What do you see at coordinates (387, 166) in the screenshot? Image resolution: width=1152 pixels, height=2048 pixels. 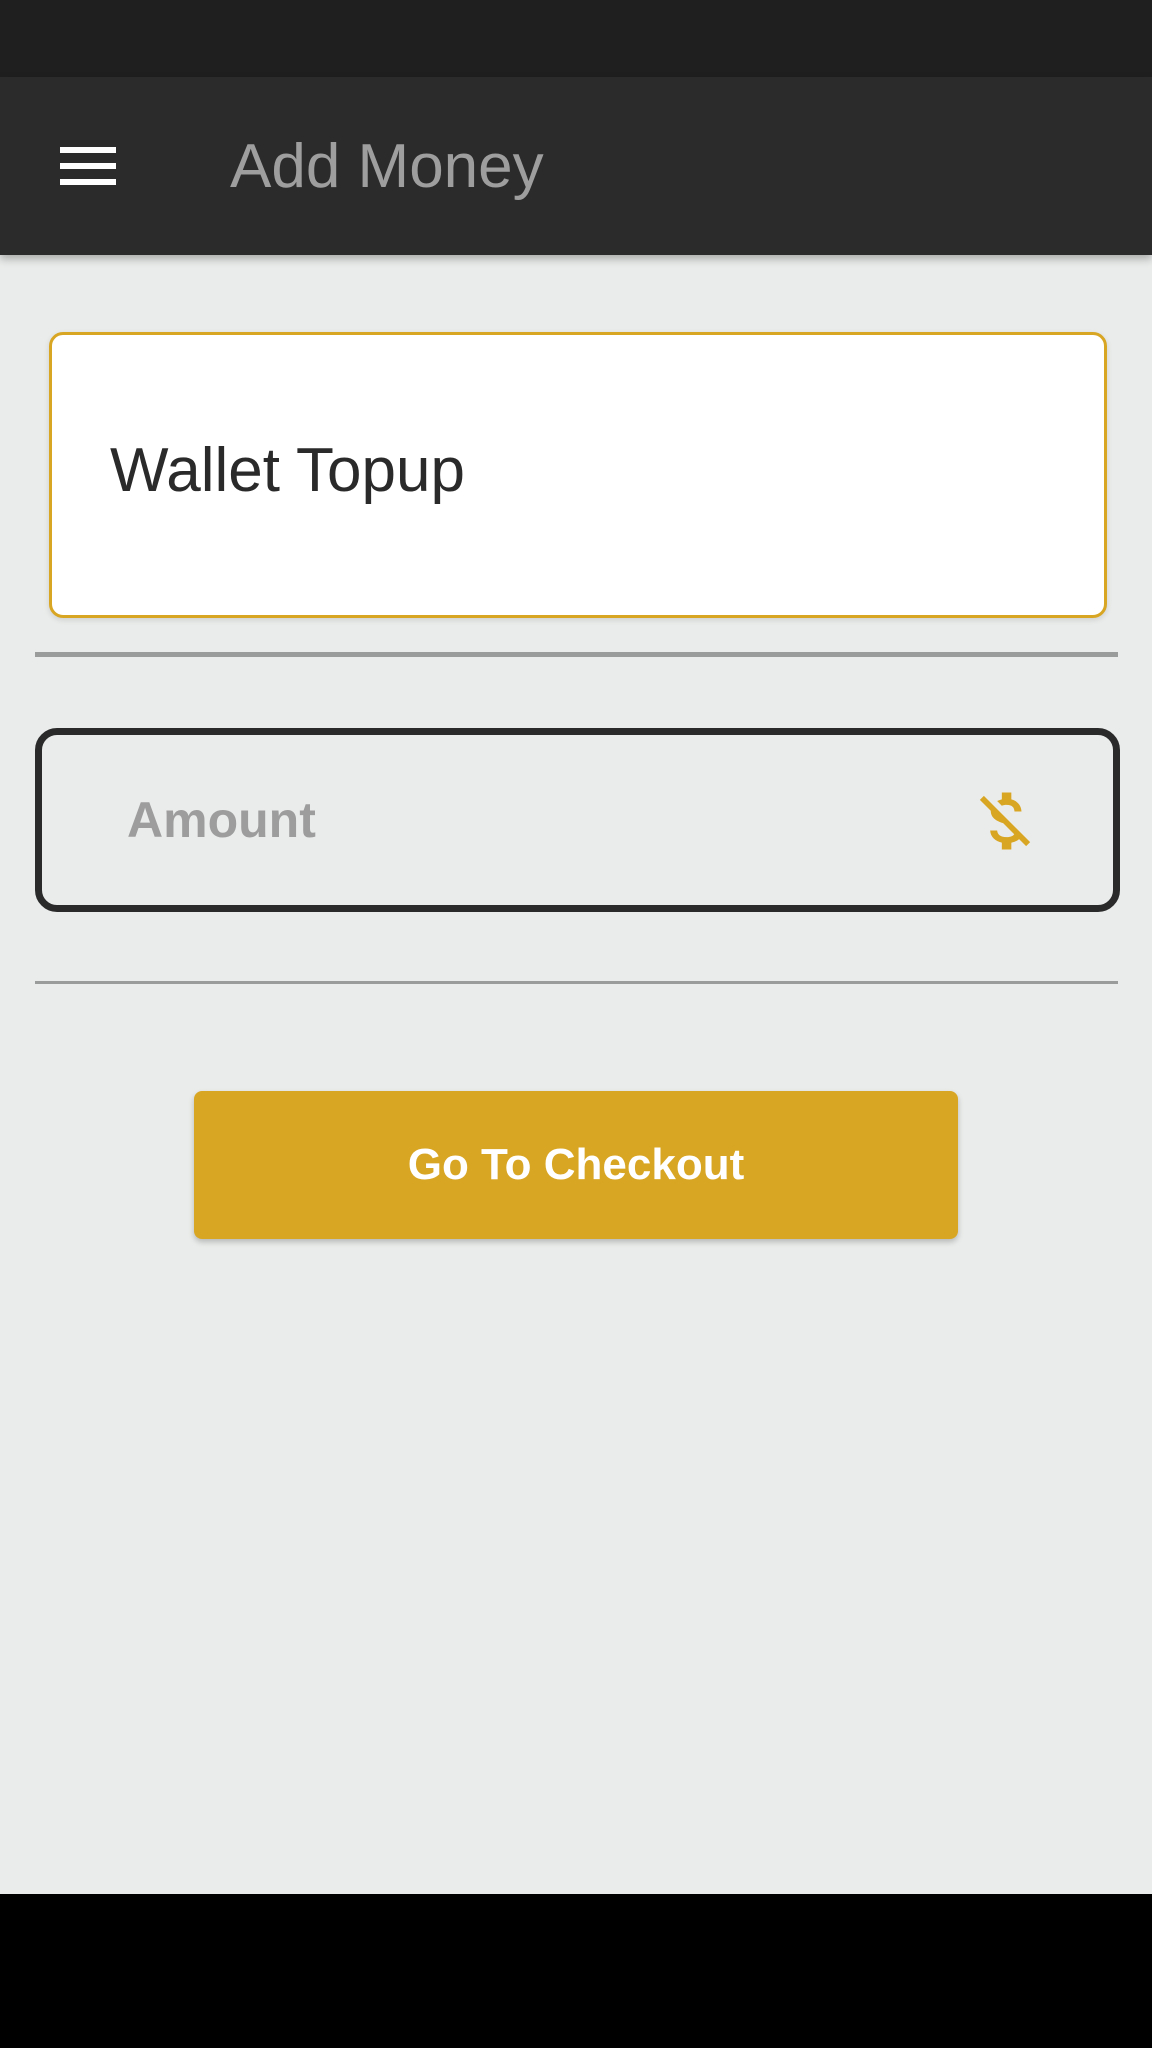 I see `page-title: Add Money` at bounding box center [387, 166].